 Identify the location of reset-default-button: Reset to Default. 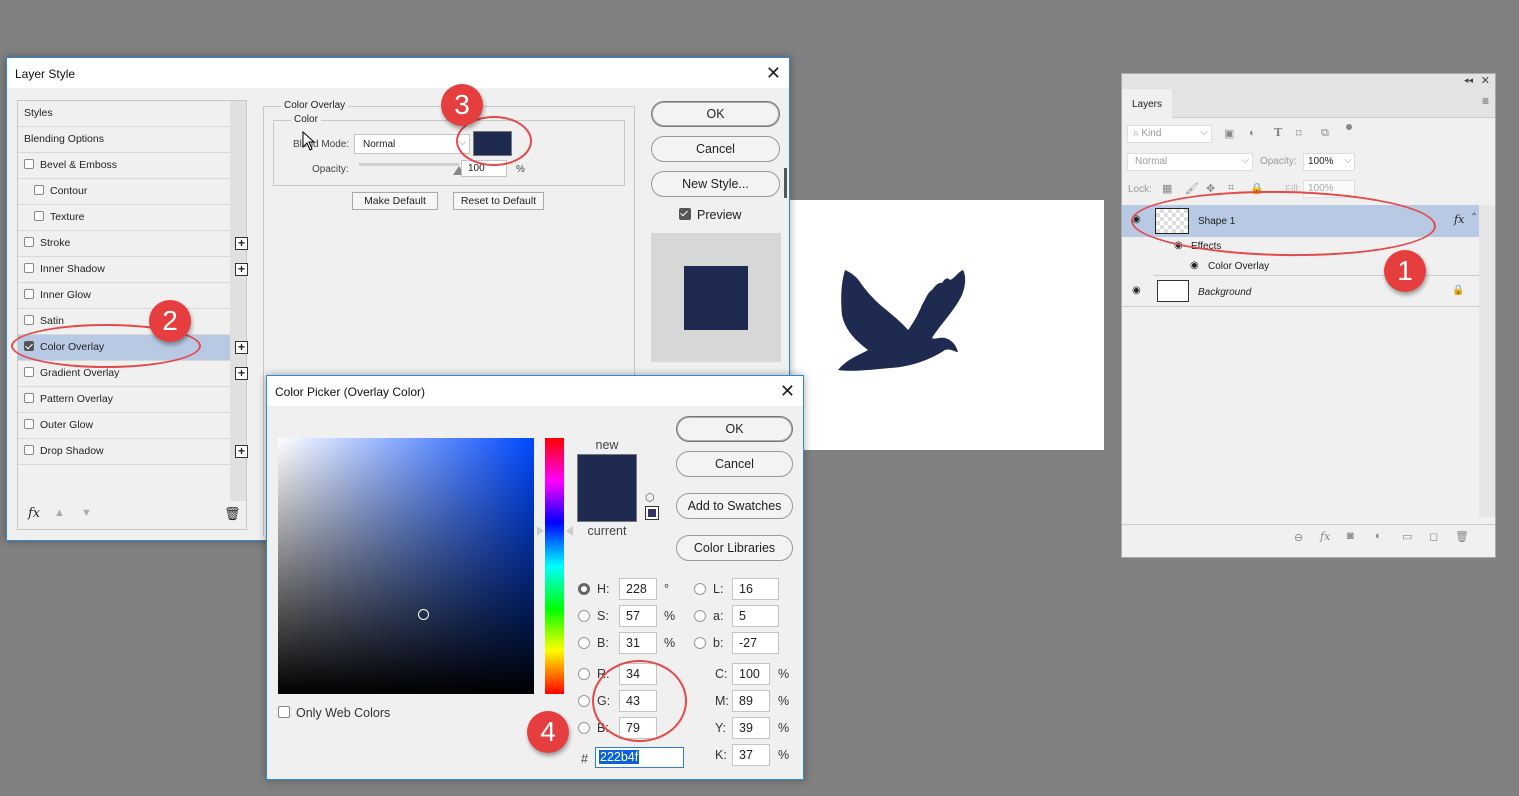
(498, 201).